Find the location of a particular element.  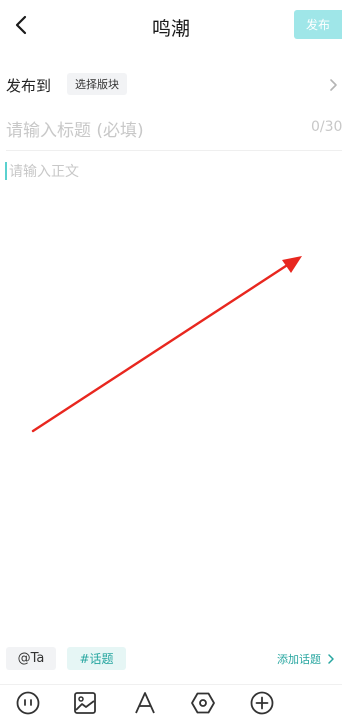

add-button is located at coordinates (262, 703).